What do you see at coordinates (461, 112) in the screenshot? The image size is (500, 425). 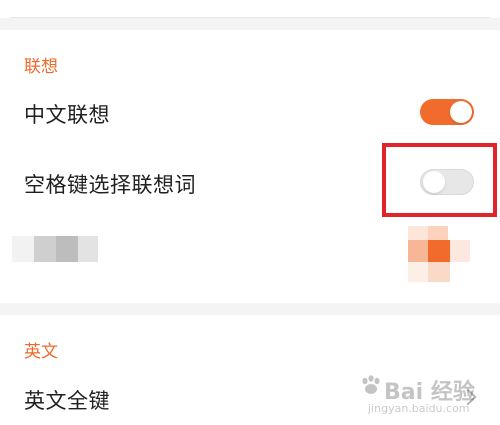 I see `toggle-knob` at bounding box center [461, 112].